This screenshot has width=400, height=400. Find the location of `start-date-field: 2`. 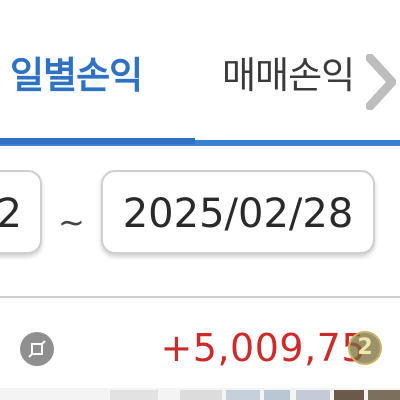

start-date-field: 2 is located at coordinates (21, 212).